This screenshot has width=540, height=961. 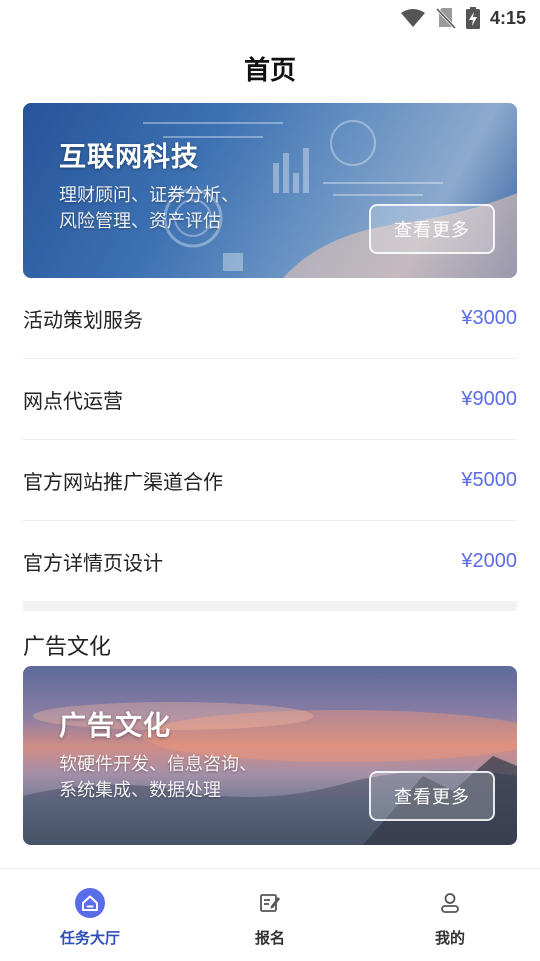 I want to click on service-price: ¥5000, so click(x=489, y=479).